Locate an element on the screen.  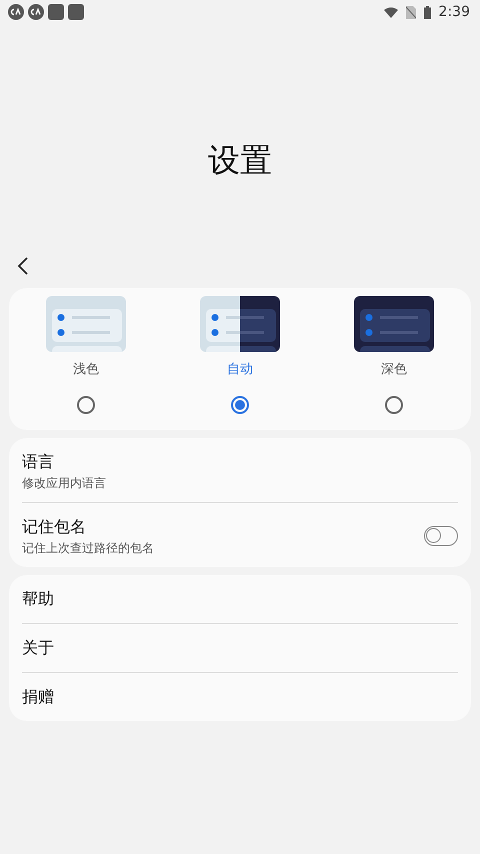
wifi-icon is located at coordinates (391, 12).